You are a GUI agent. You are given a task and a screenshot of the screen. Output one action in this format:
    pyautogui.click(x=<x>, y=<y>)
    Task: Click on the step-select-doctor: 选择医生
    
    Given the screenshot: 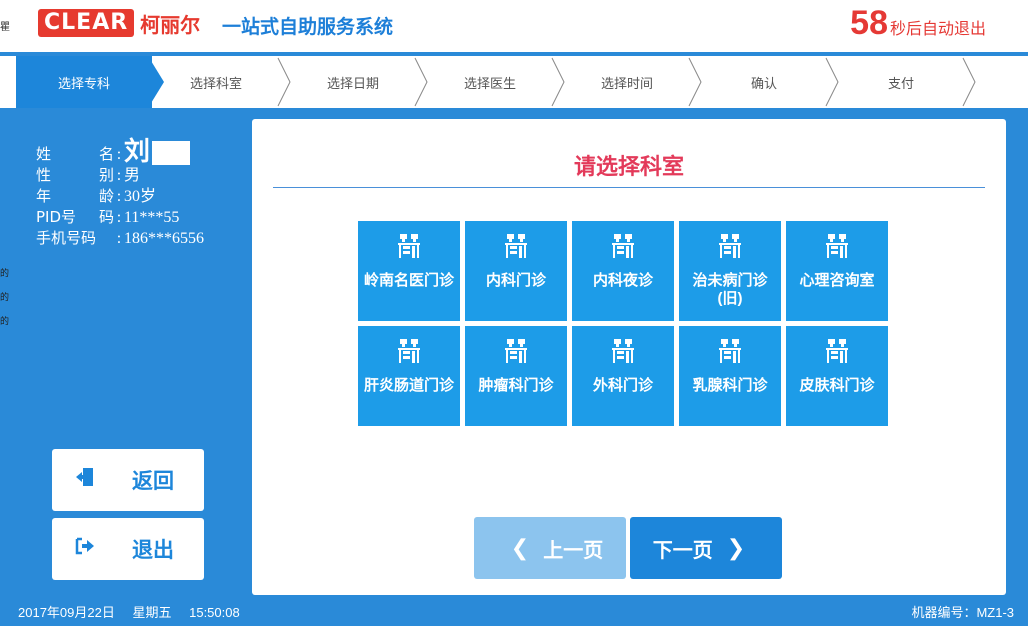 What is the action you would take?
    pyautogui.click(x=493, y=82)
    